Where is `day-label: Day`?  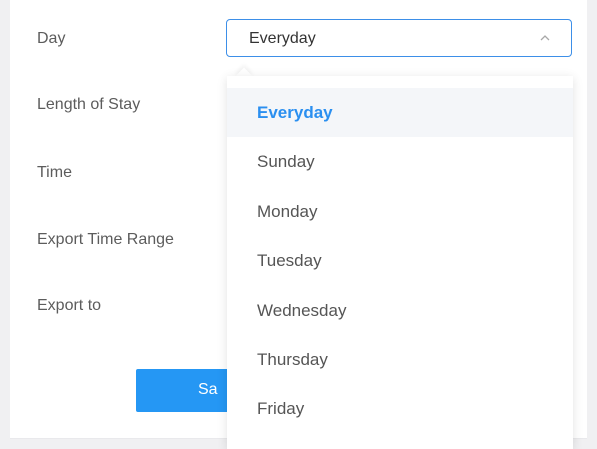
day-label: Day is located at coordinates (51, 38).